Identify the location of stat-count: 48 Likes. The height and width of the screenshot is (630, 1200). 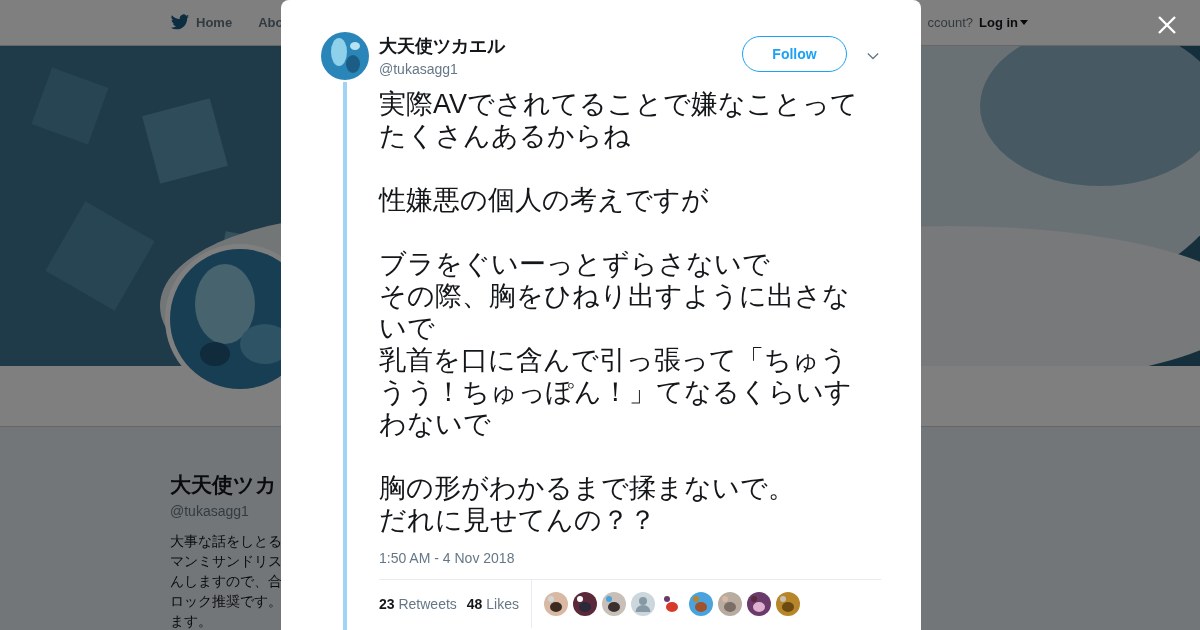
(492, 604).